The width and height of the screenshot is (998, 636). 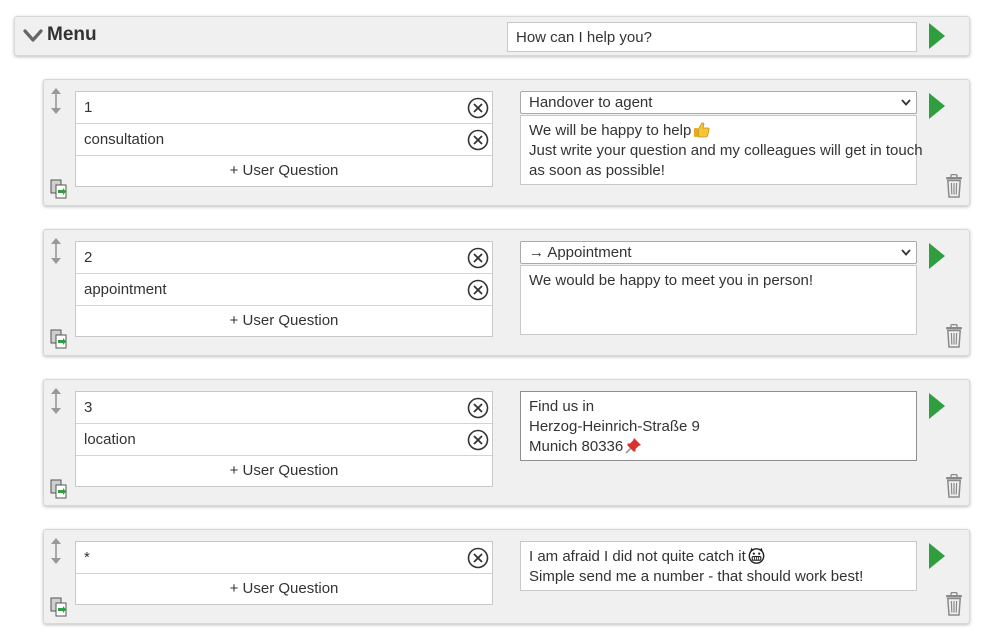 I want to click on question-item: 2, so click(x=284, y=258).